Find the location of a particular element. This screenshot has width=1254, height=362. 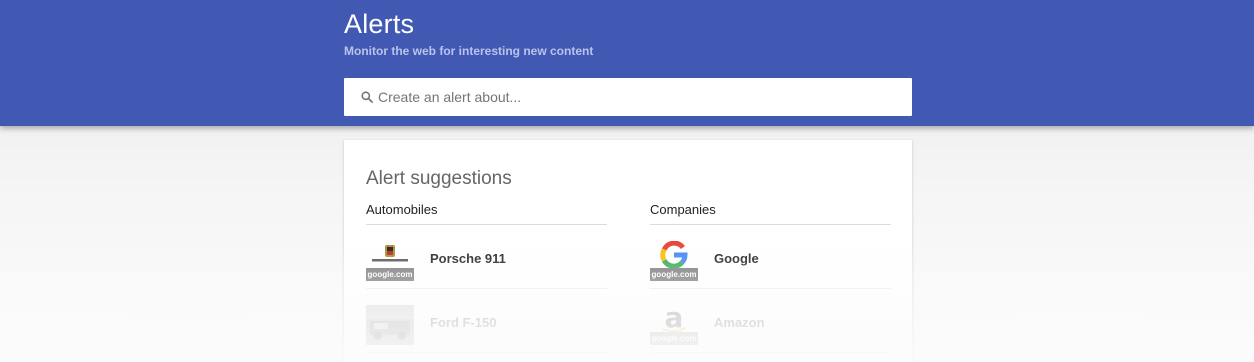

column-heading: Automobiles is located at coordinates (486, 213).